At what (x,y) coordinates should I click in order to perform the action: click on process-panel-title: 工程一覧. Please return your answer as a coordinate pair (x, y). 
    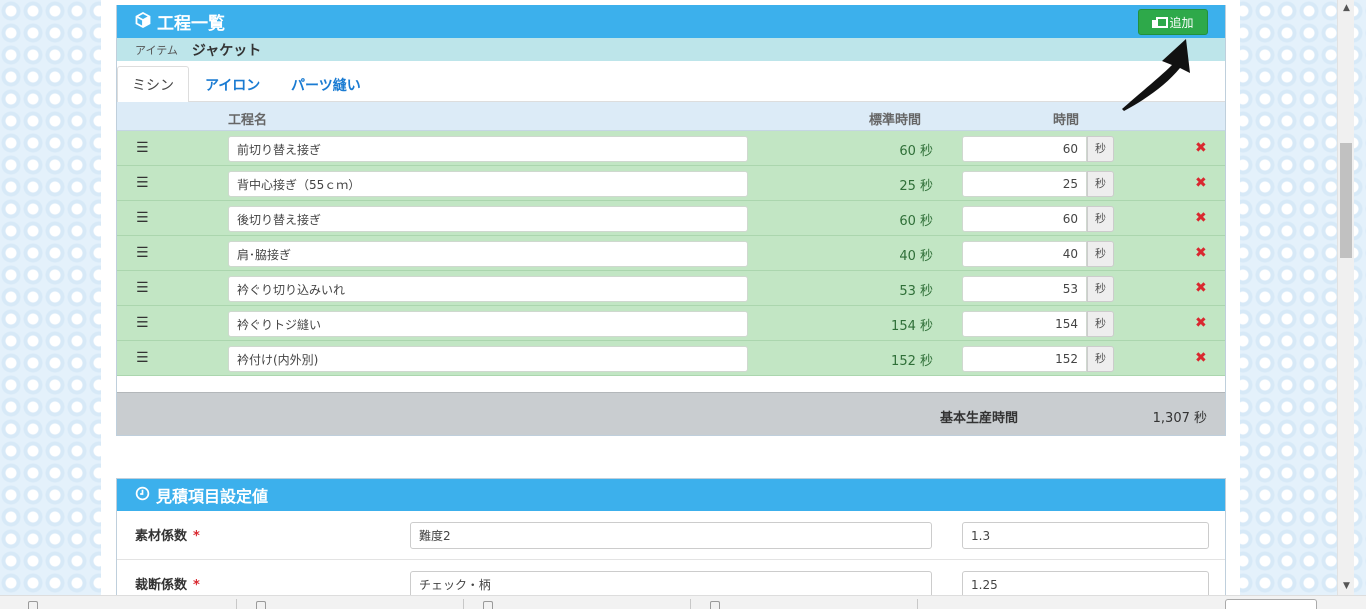
    Looking at the image, I should click on (191, 24).